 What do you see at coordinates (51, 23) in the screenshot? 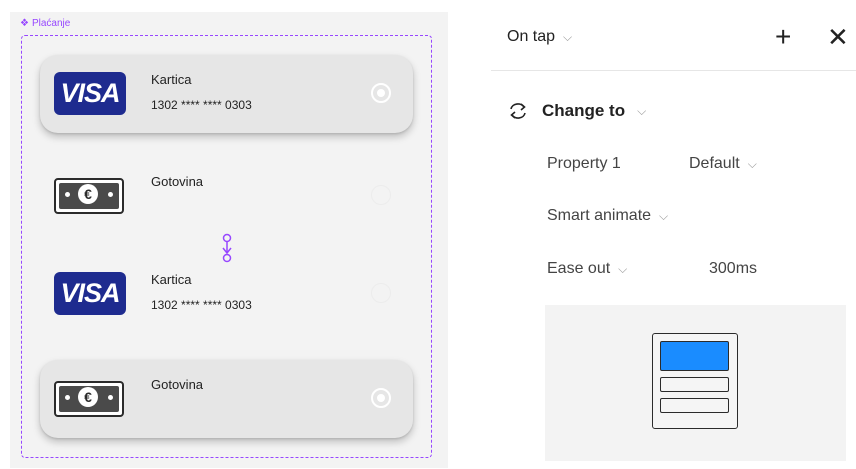
I see `frame-label-text: Plaćanje` at bounding box center [51, 23].